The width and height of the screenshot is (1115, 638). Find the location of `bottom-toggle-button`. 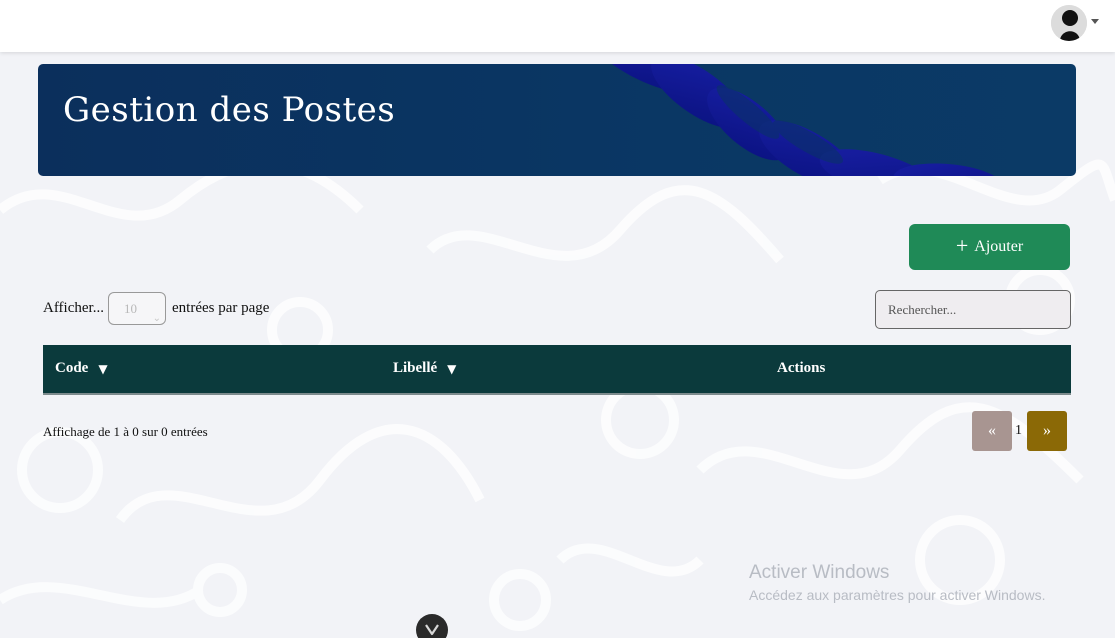

bottom-toggle-button is located at coordinates (432, 626).